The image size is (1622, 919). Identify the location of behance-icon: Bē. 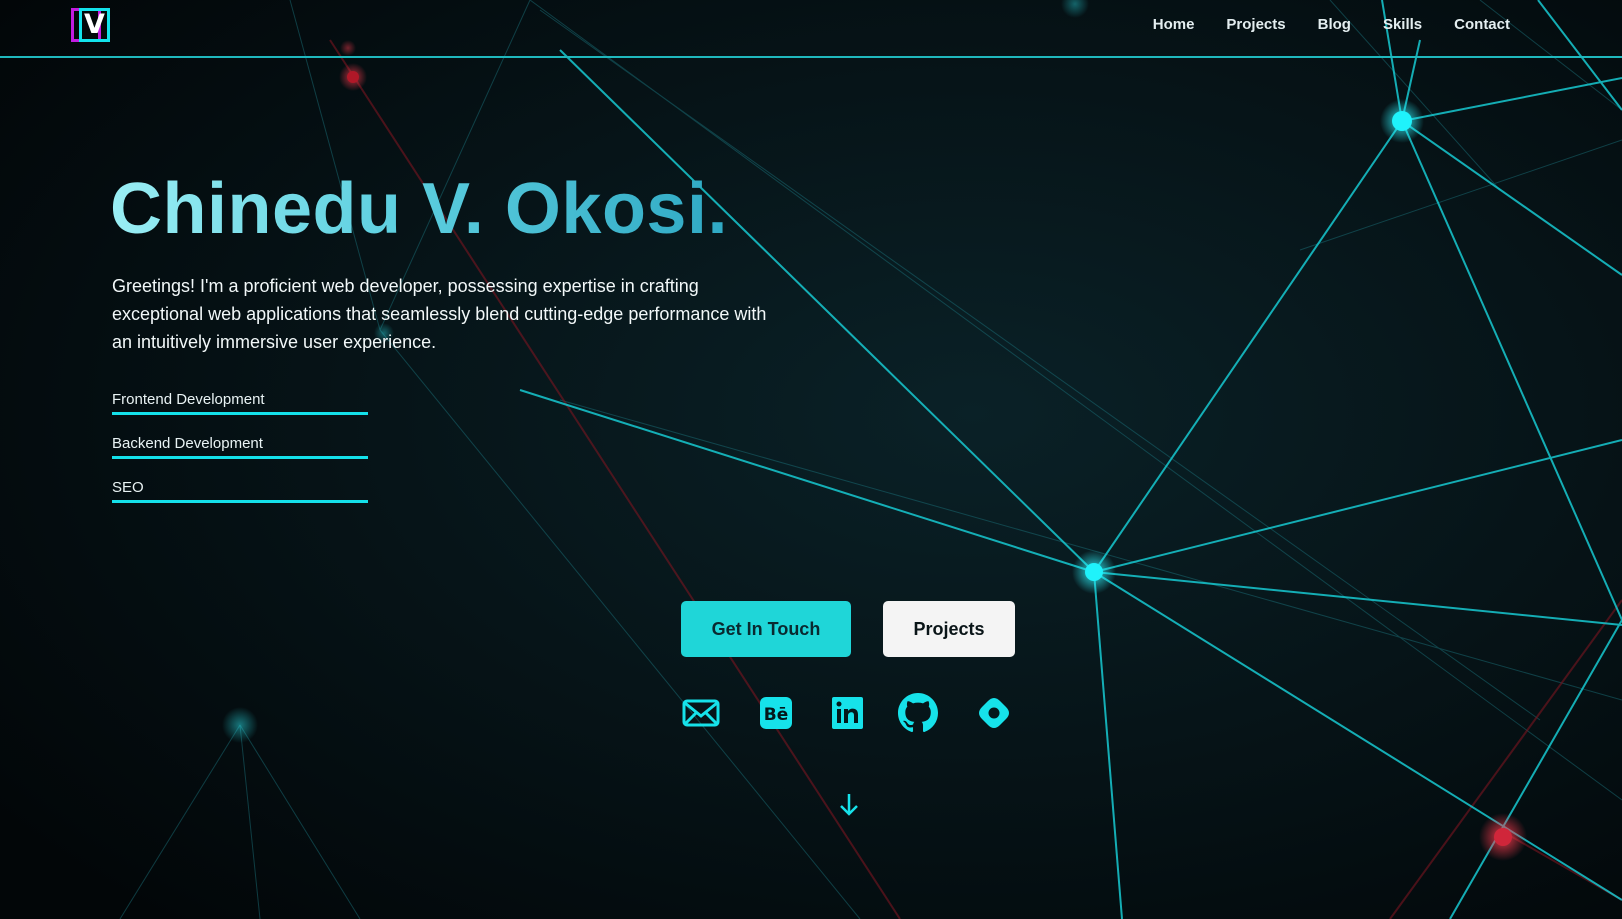
(776, 713).